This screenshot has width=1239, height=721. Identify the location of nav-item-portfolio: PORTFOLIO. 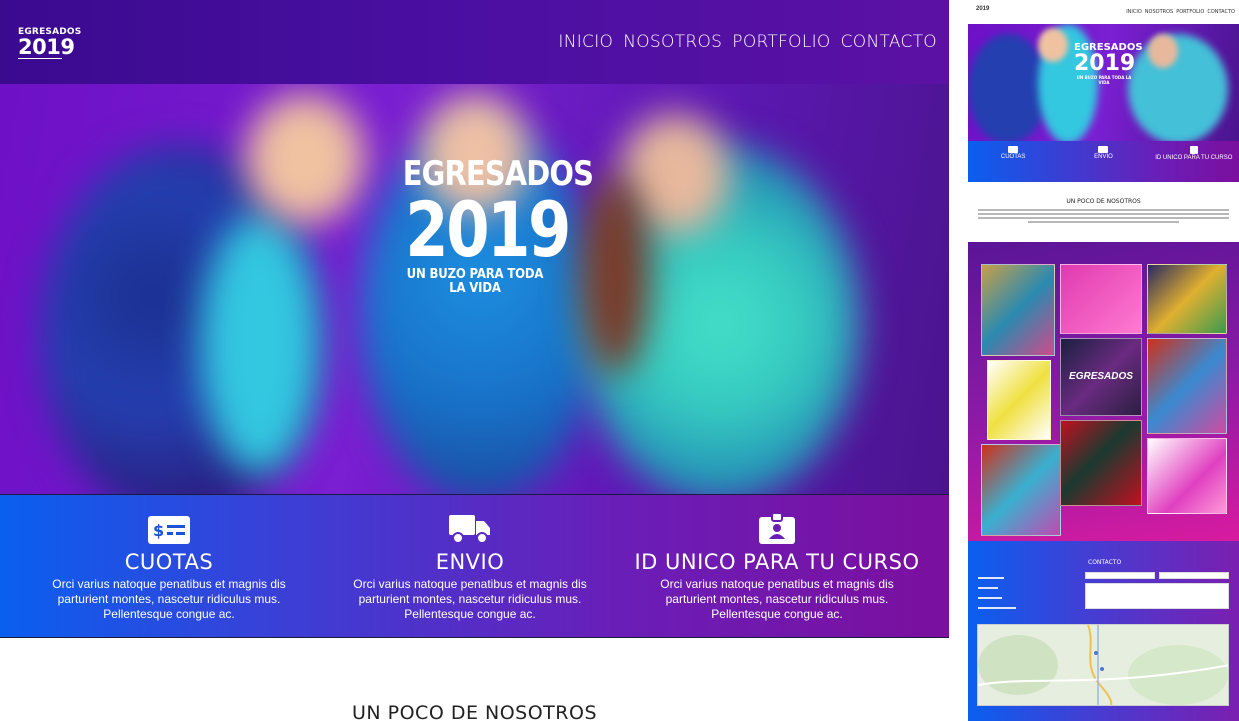
(781, 42).